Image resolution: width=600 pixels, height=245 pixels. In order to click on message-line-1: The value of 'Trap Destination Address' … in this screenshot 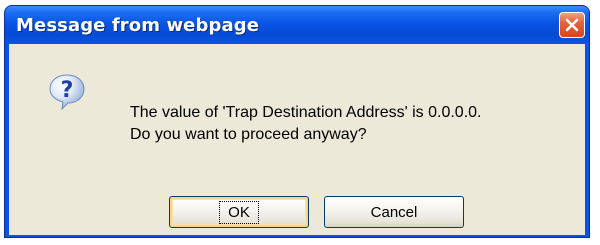, I will do `click(306, 112)`.